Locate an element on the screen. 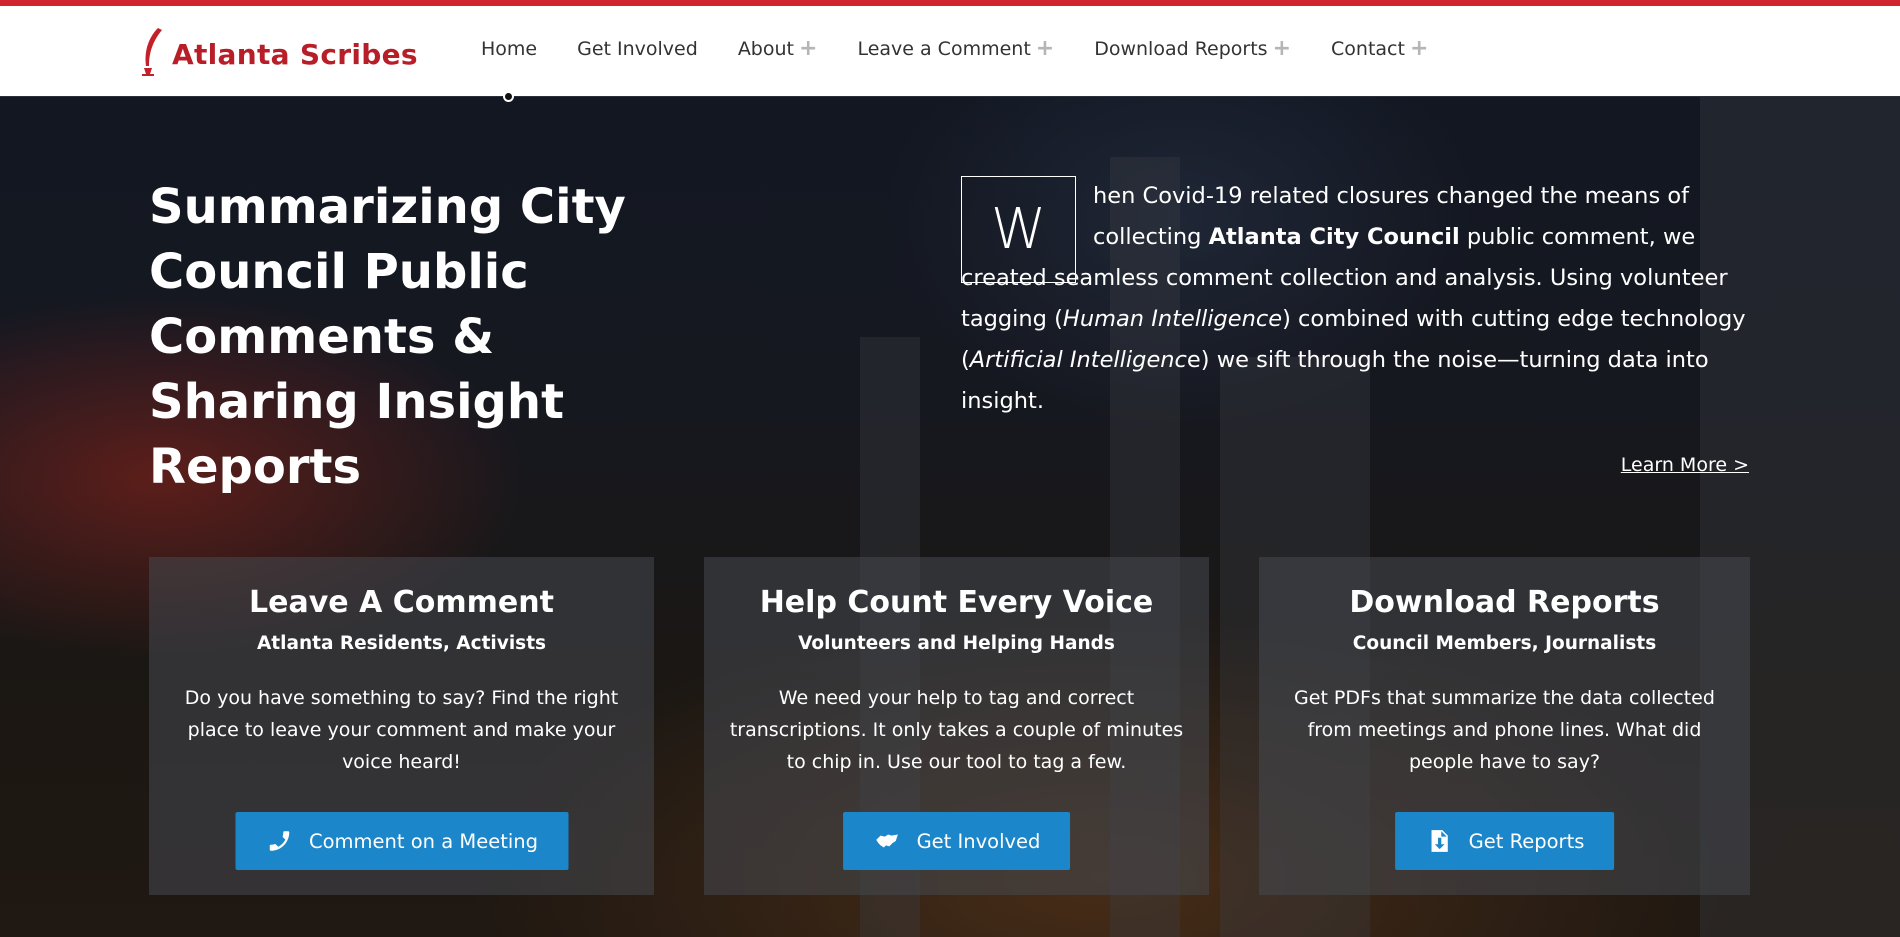 The width and height of the screenshot is (1900, 937). active-nav-indicator is located at coordinates (508, 96).